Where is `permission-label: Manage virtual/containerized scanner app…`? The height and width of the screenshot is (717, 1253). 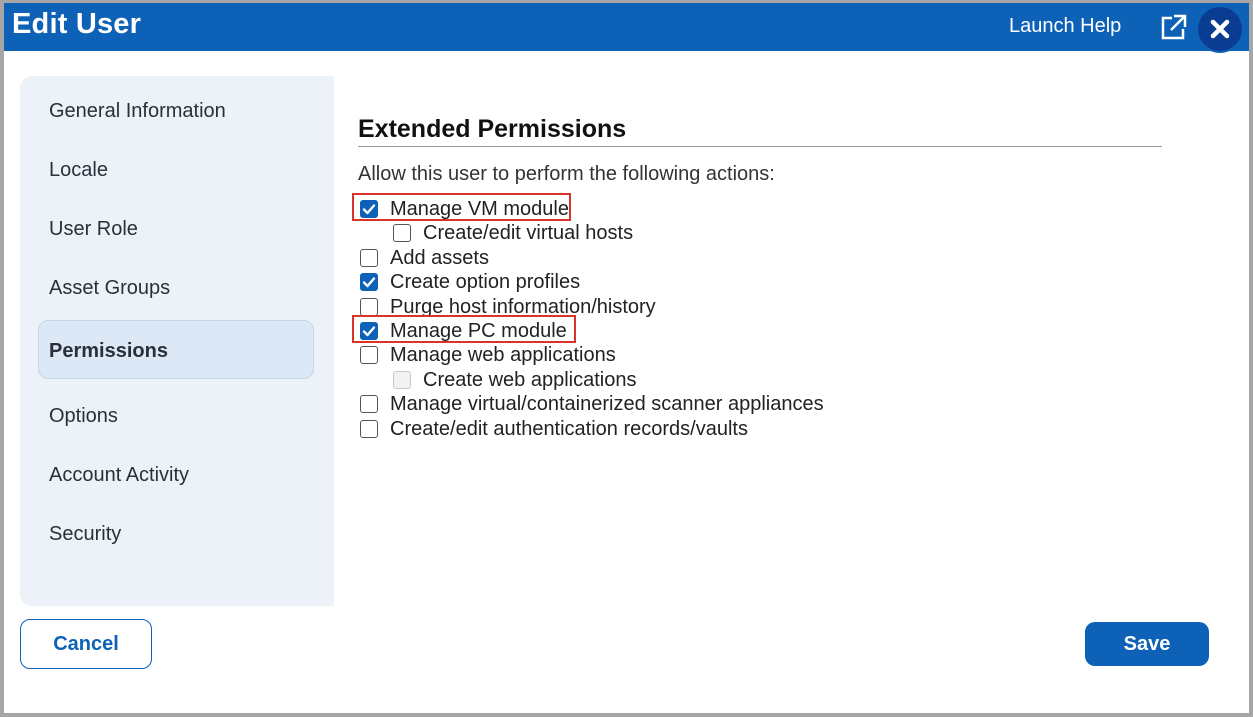 permission-label: Manage virtual/containerized scanner app… is located at coordinates (607, 404).